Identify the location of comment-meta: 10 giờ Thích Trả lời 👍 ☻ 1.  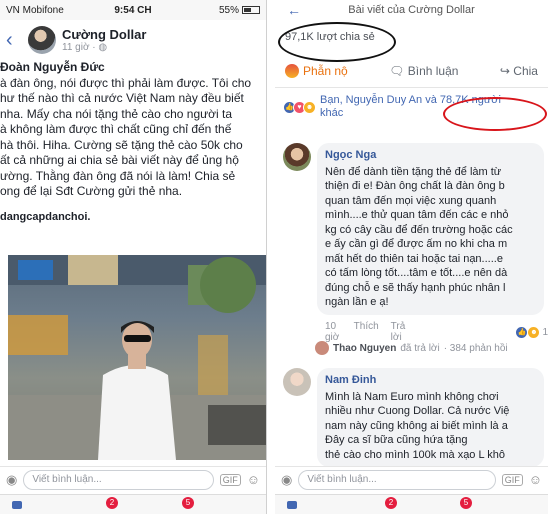
(436, 332).